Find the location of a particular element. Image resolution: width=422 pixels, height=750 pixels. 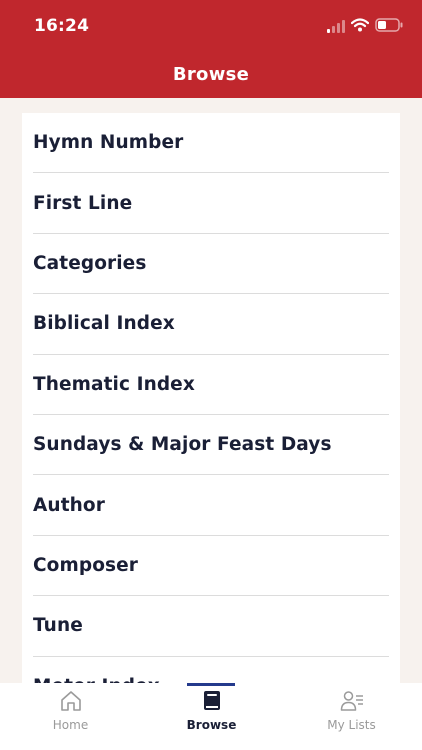

browse-item-sundays-feast-days: Sundays & Major Feast Days is located at coordinates (211, 445).